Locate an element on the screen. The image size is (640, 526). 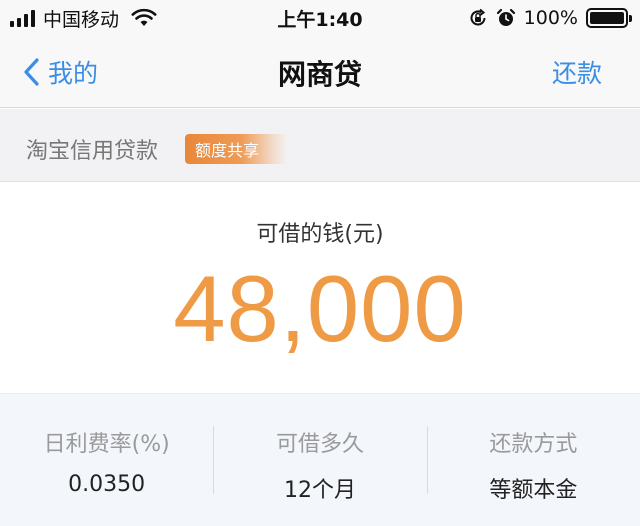
info-label: 日利费率(%) is located at coordinates (106, 444).